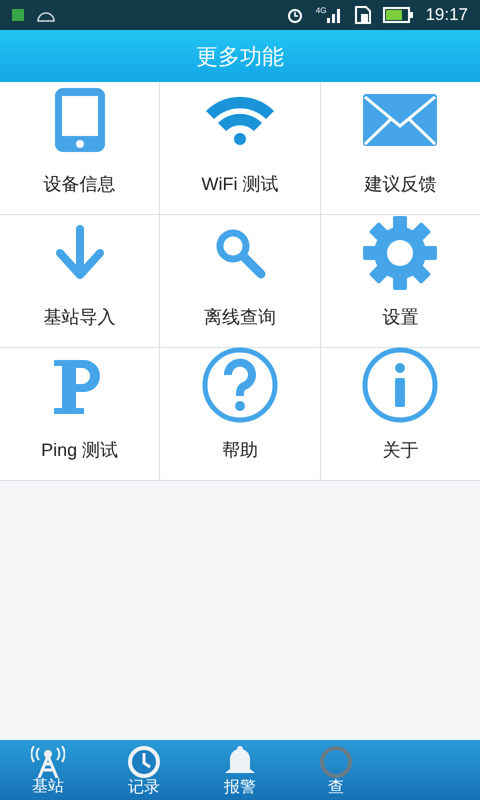 The width and height of the screenshot is (480, 800). What do you see at coordinates (240, 770) in the screenshot?
I see `tab-button: 报警` at bounding box center [240, 770].